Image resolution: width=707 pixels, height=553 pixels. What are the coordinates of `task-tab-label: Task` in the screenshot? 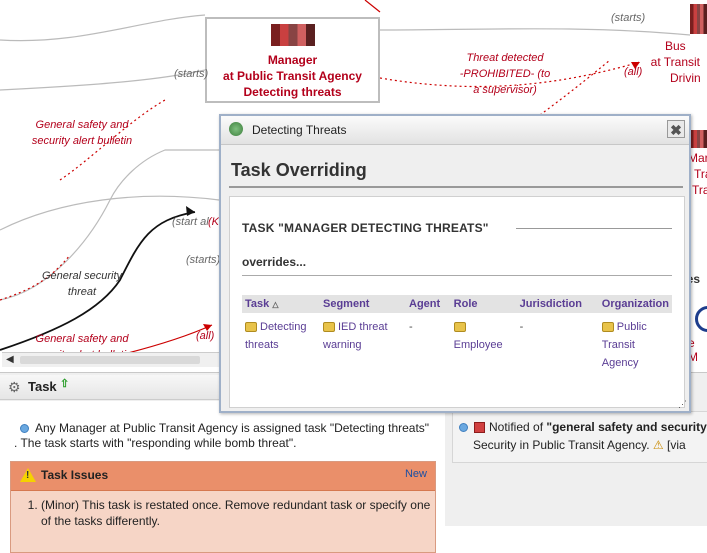 It's located at (42, 386).